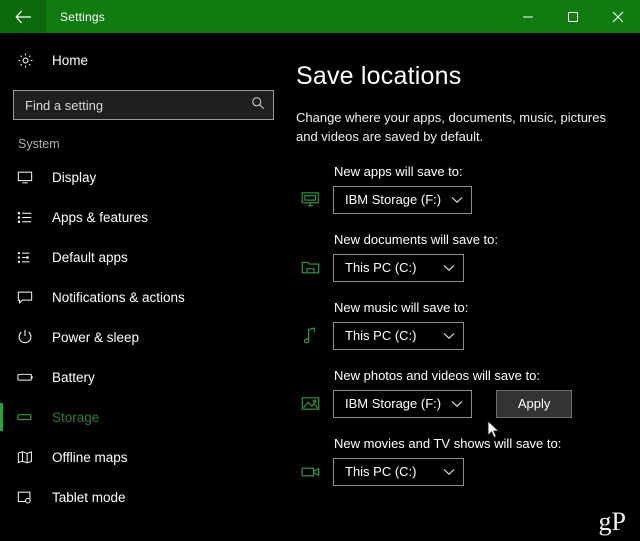  Describe the element at coordinates (144, 60) in the screenshot. I see `sidebar-item-home: Home` at that location.